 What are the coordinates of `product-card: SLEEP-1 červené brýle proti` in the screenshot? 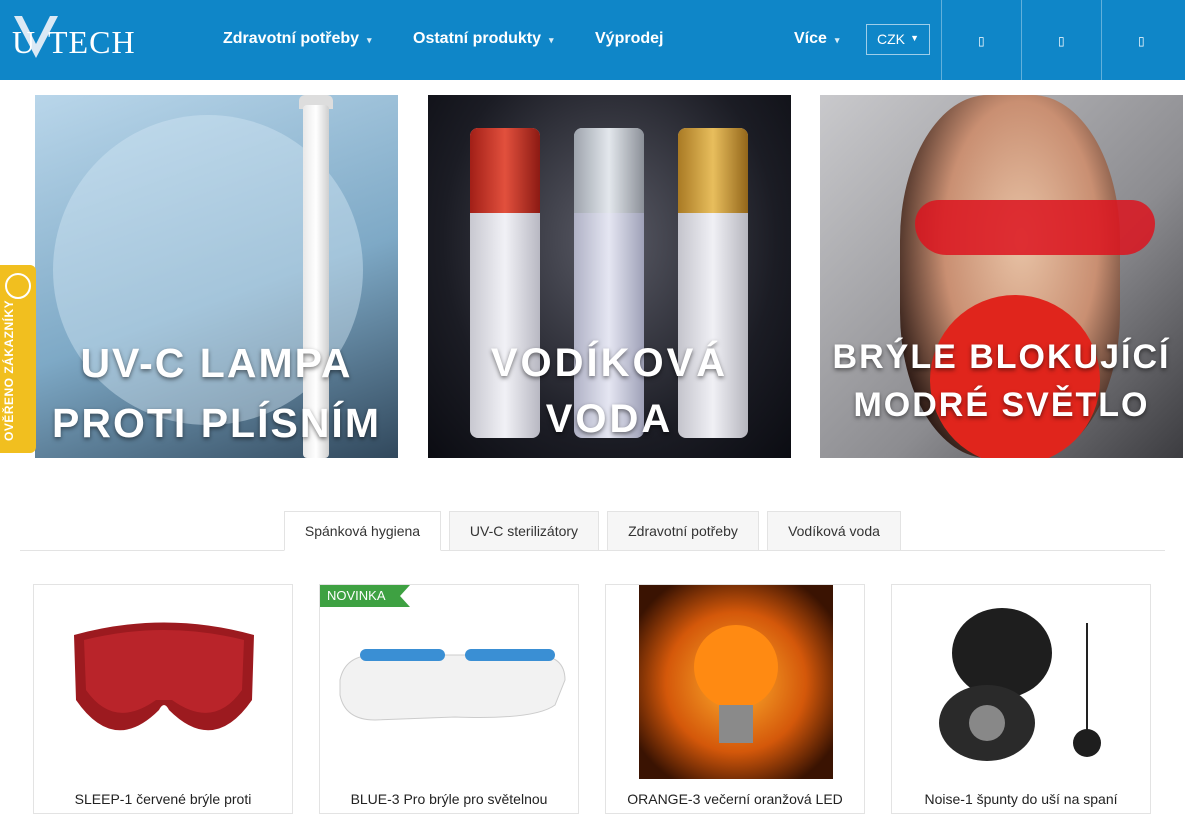 It's located at (163, 699).